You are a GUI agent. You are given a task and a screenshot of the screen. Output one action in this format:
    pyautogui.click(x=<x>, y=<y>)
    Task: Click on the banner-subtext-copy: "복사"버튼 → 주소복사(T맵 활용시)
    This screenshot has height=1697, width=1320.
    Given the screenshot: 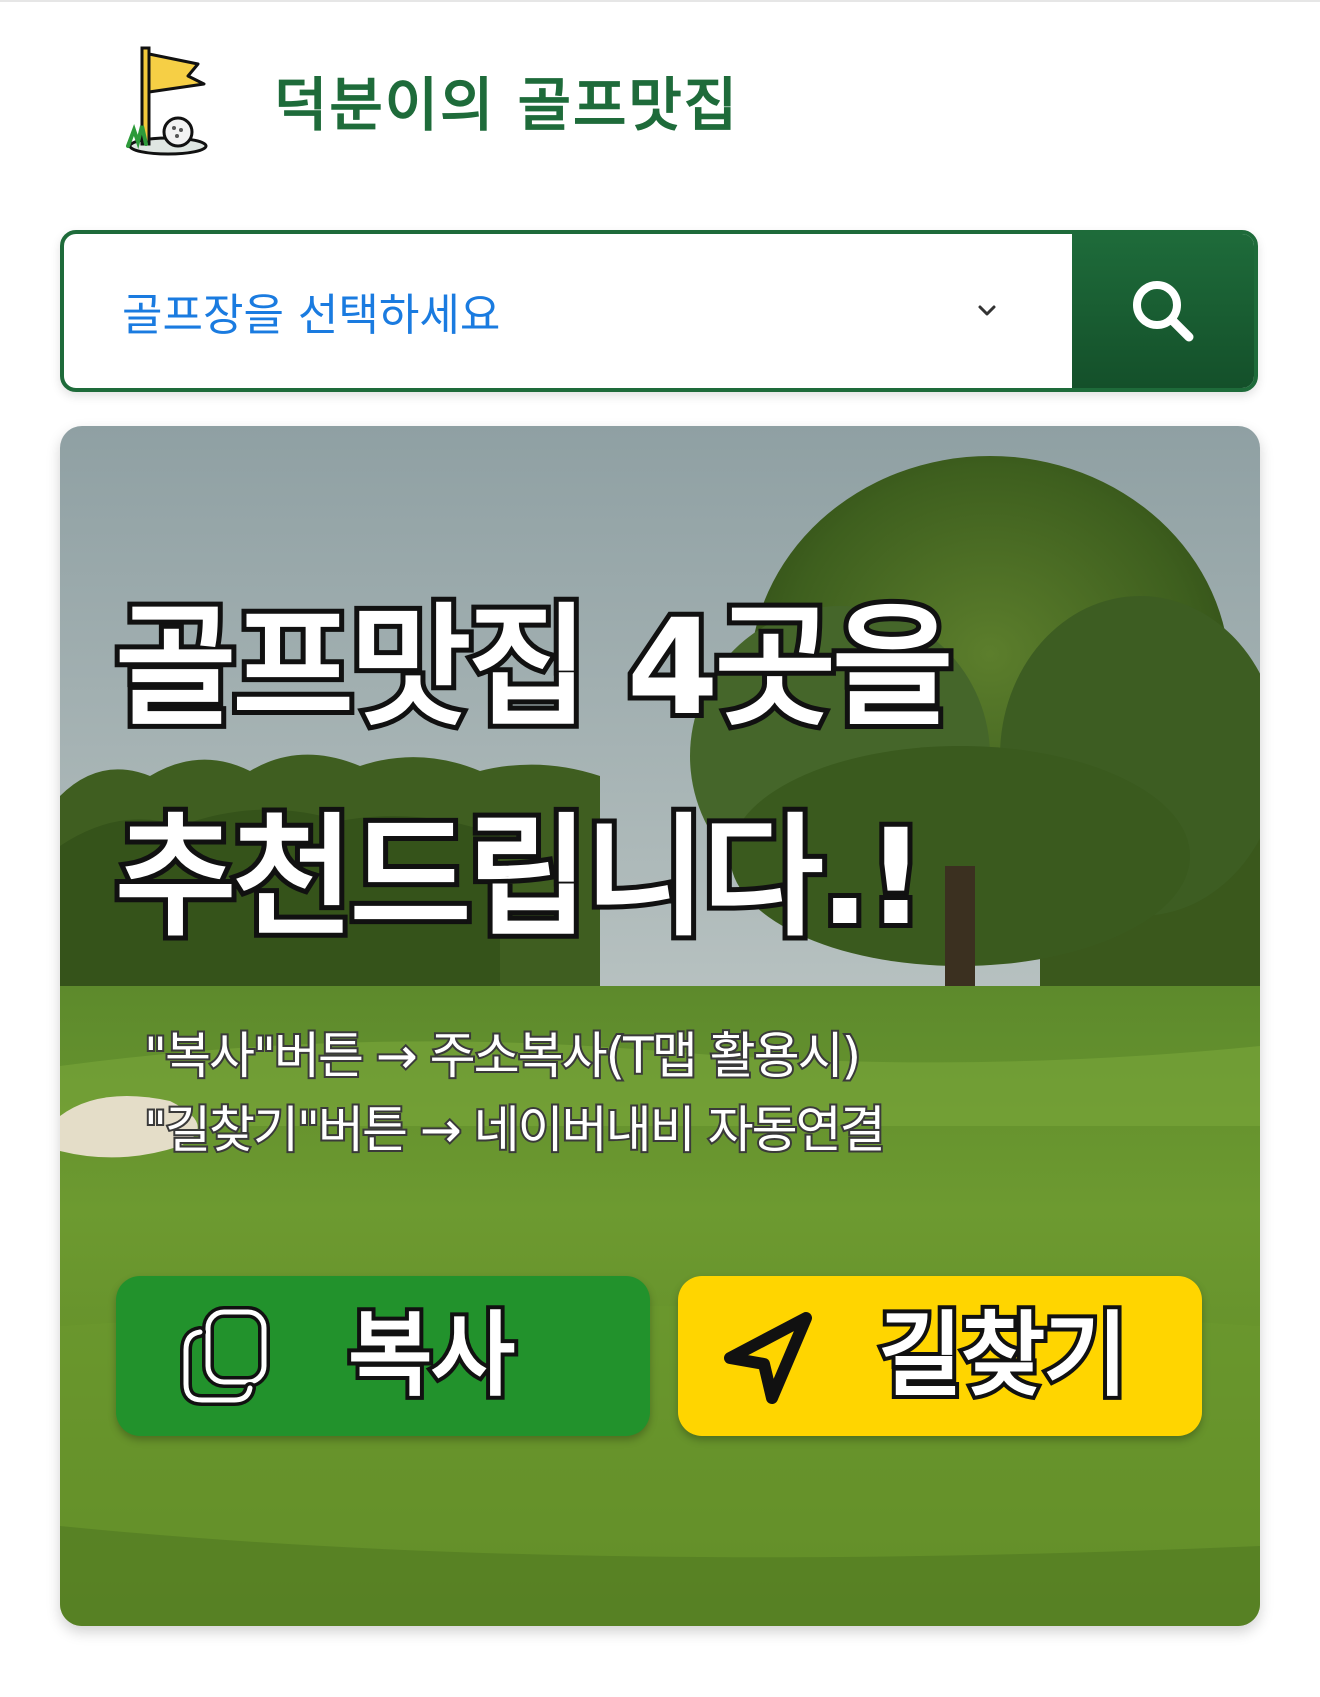 What is the action you would take?
    pyautogui.click(x=502, y=1056)
    